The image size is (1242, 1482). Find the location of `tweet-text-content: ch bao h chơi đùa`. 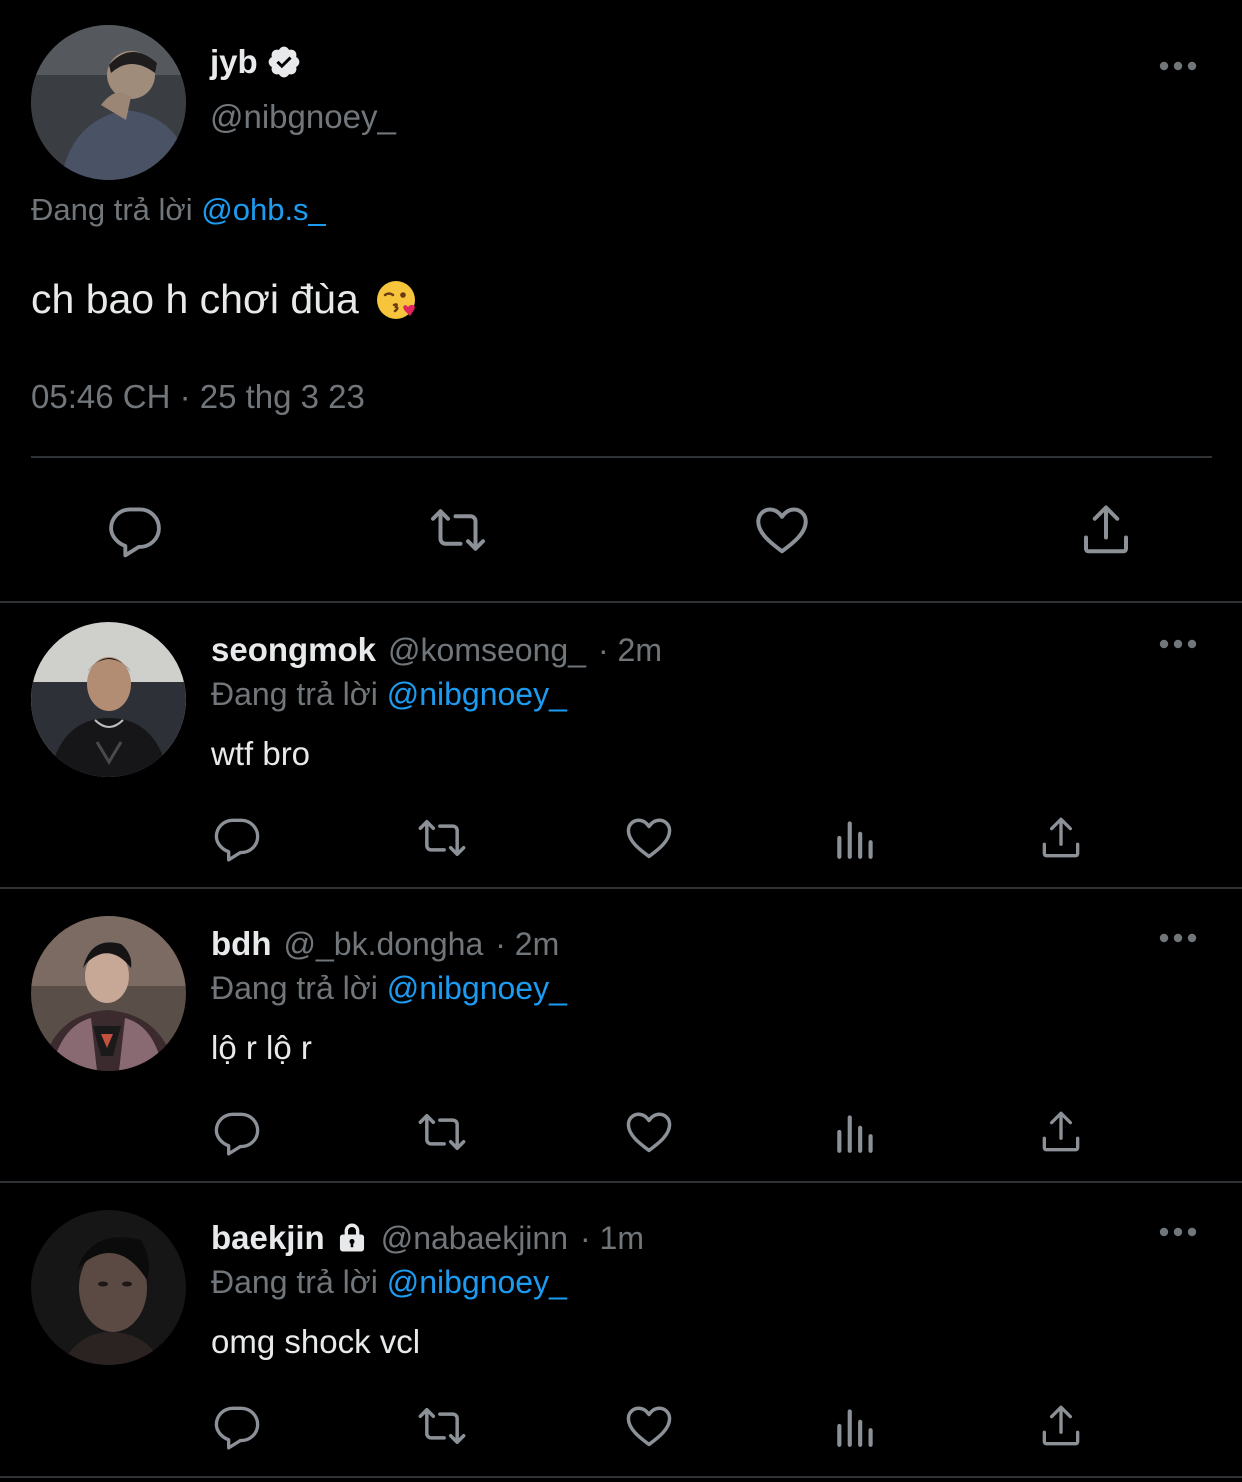

tweet-text-content: ch bao h chơi đùa is located at coordinates (195, 299).